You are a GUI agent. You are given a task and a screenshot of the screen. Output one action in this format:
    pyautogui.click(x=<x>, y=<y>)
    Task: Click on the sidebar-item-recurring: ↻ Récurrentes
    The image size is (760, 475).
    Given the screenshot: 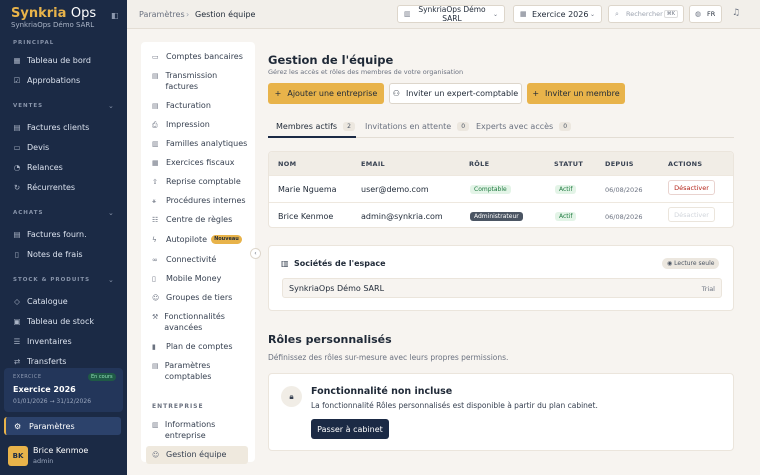 What is the action you would take?
    pyautogui.click(x=63, y=187)
    